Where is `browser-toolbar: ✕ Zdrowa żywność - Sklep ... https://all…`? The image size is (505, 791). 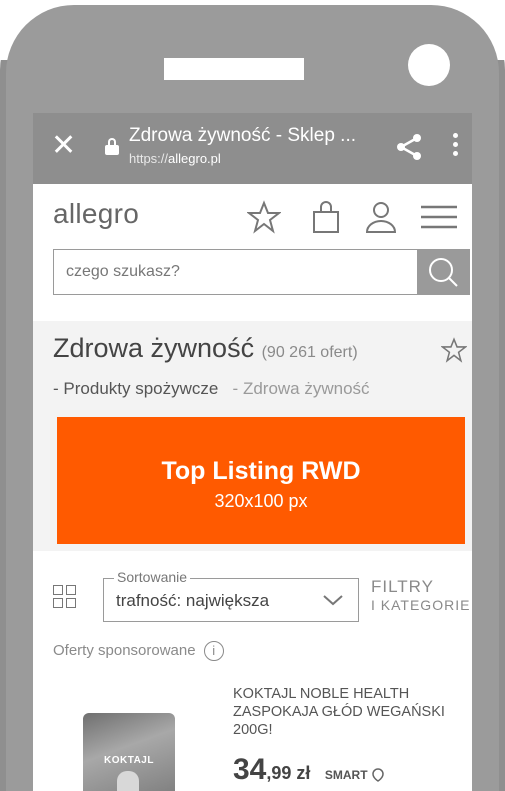 browser-toolbar: ✕ Zdrowa żywność - Sklep ... https://all… is located at coordinates (252, 148).